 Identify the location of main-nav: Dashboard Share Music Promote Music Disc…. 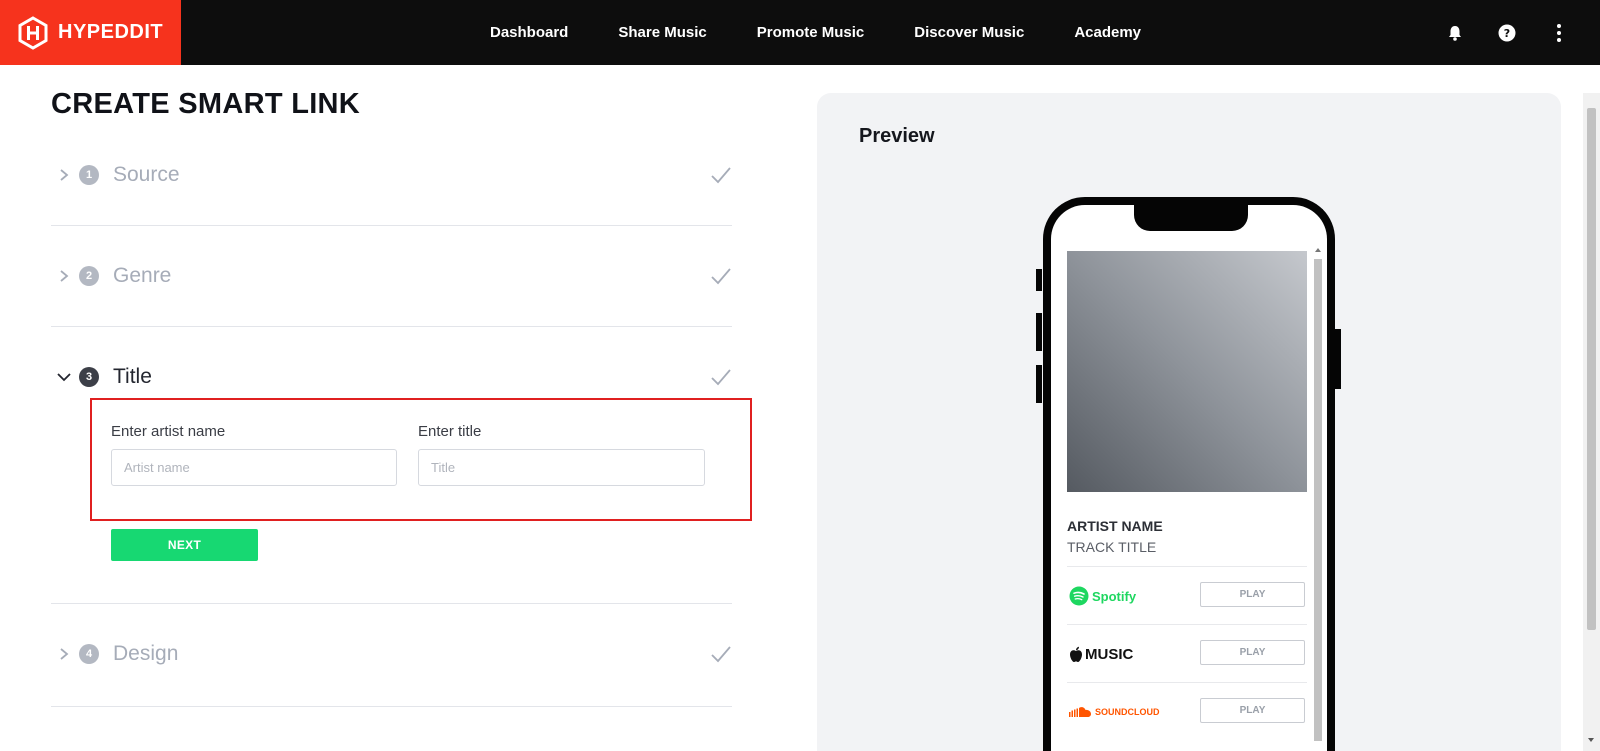
(840, 32).